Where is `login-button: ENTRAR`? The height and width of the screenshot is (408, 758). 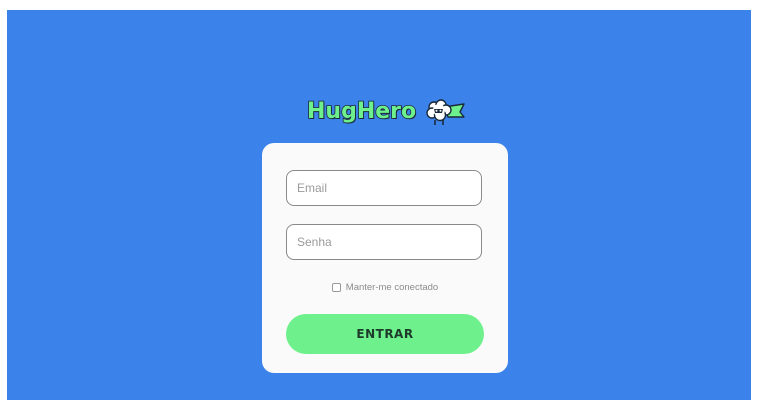
login-button: ENTRAR is located at coordinates (385, 334).